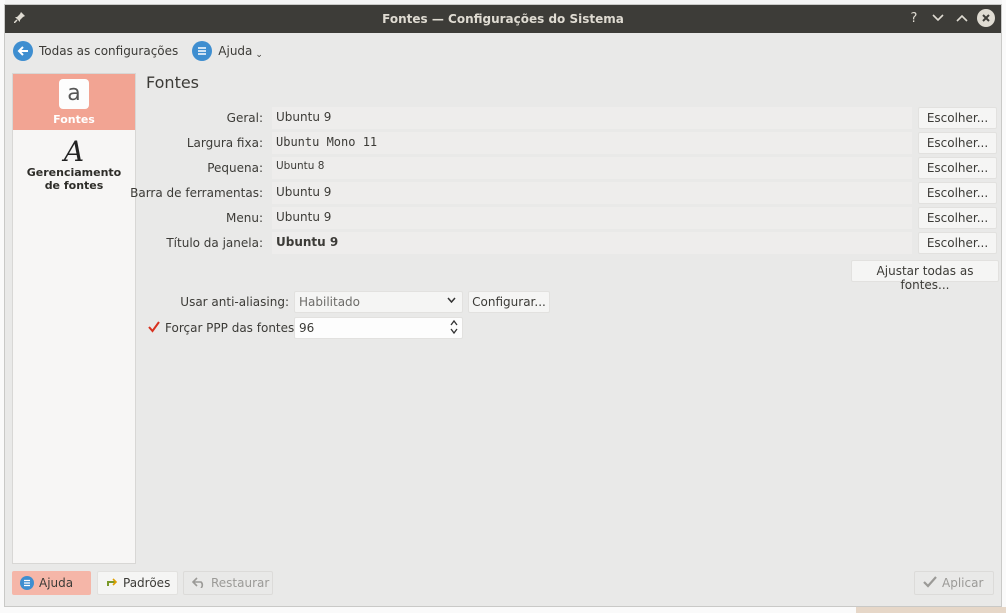  Describe the element at coordinates (235, 168) in the screenshot. I see `font-label: Pequena:` at that location.